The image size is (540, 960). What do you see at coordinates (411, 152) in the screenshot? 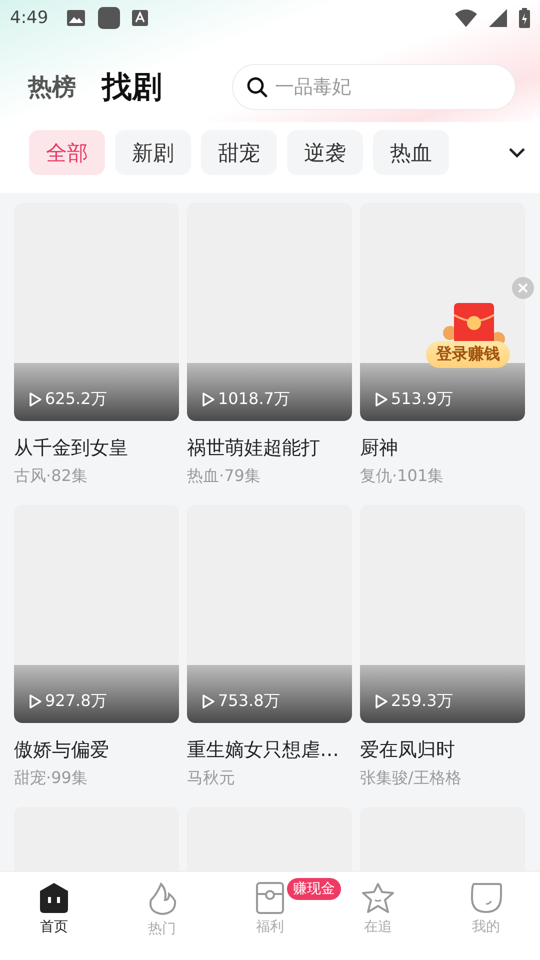
I see `category-chip: 热血` at bounding box center [411, 152].